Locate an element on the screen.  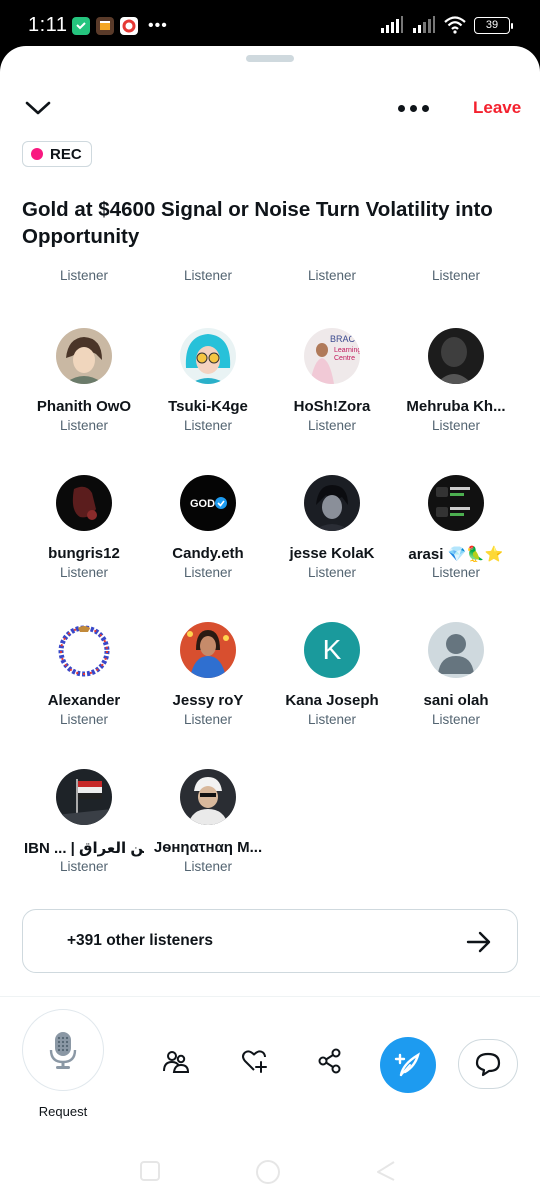
more-notifications: ••• is located at coordinates (158, 25).